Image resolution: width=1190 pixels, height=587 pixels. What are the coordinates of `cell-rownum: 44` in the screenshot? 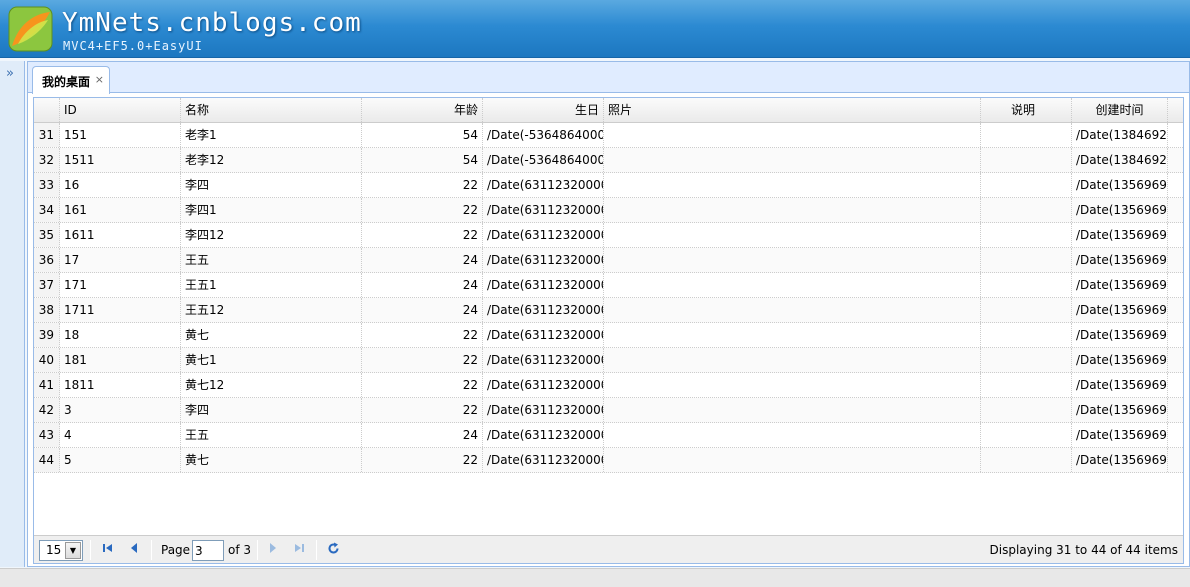 It's located at (47, 460).